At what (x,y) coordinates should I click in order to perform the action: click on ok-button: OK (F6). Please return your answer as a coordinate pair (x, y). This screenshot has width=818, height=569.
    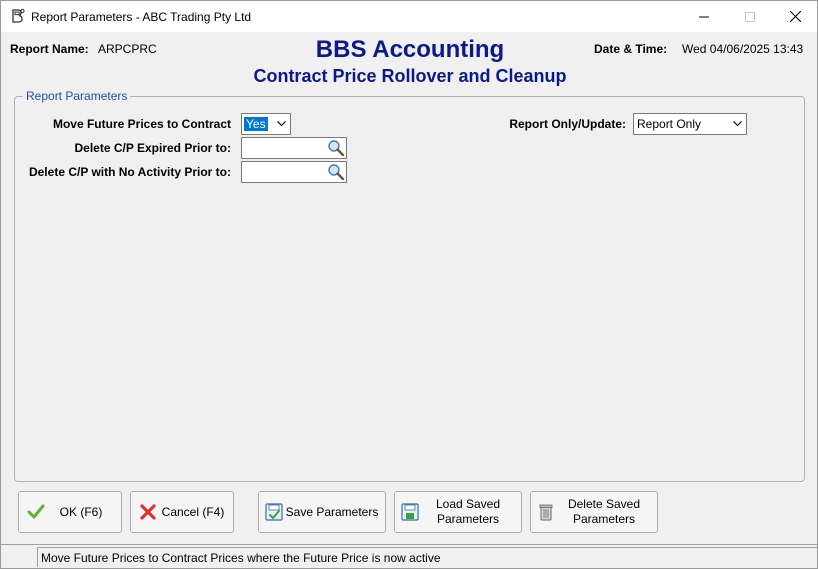
    Looking at the image, I should click on (70, 512).